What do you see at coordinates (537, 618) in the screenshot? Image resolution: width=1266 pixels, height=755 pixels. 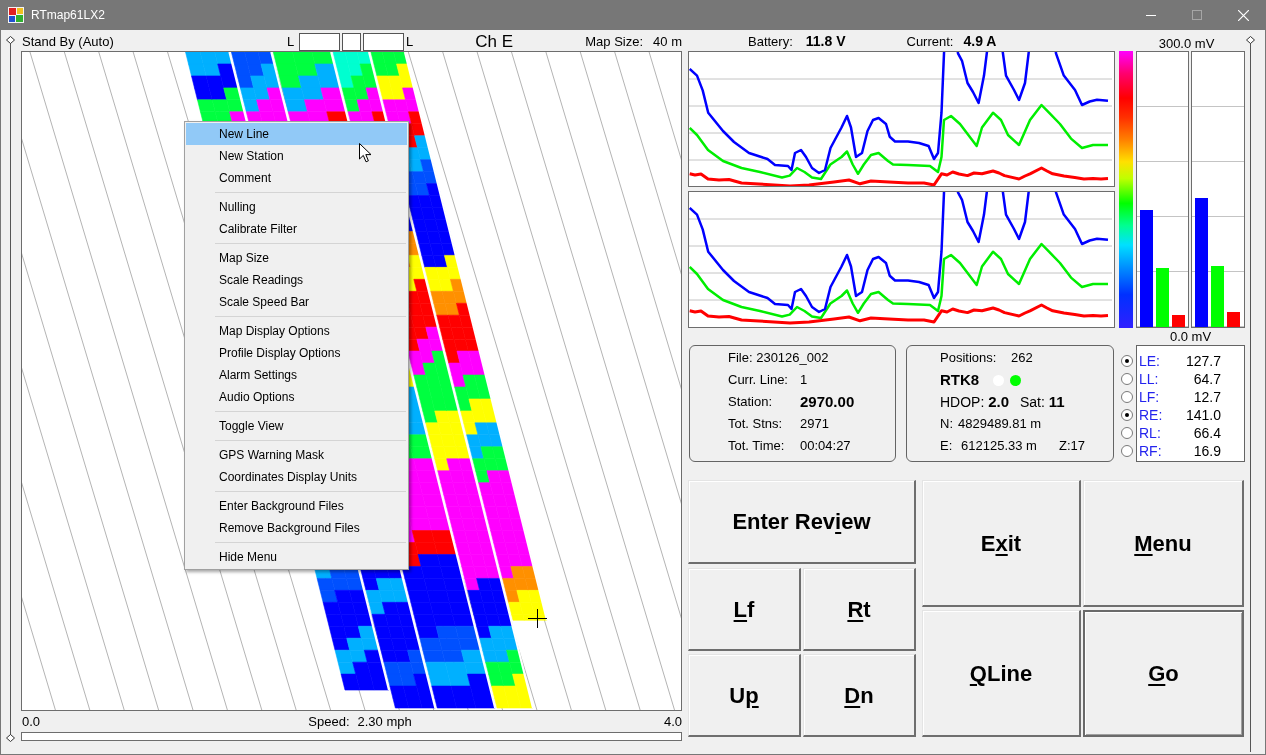 I see `crosshair-icon` at bounding box center [537, 618].